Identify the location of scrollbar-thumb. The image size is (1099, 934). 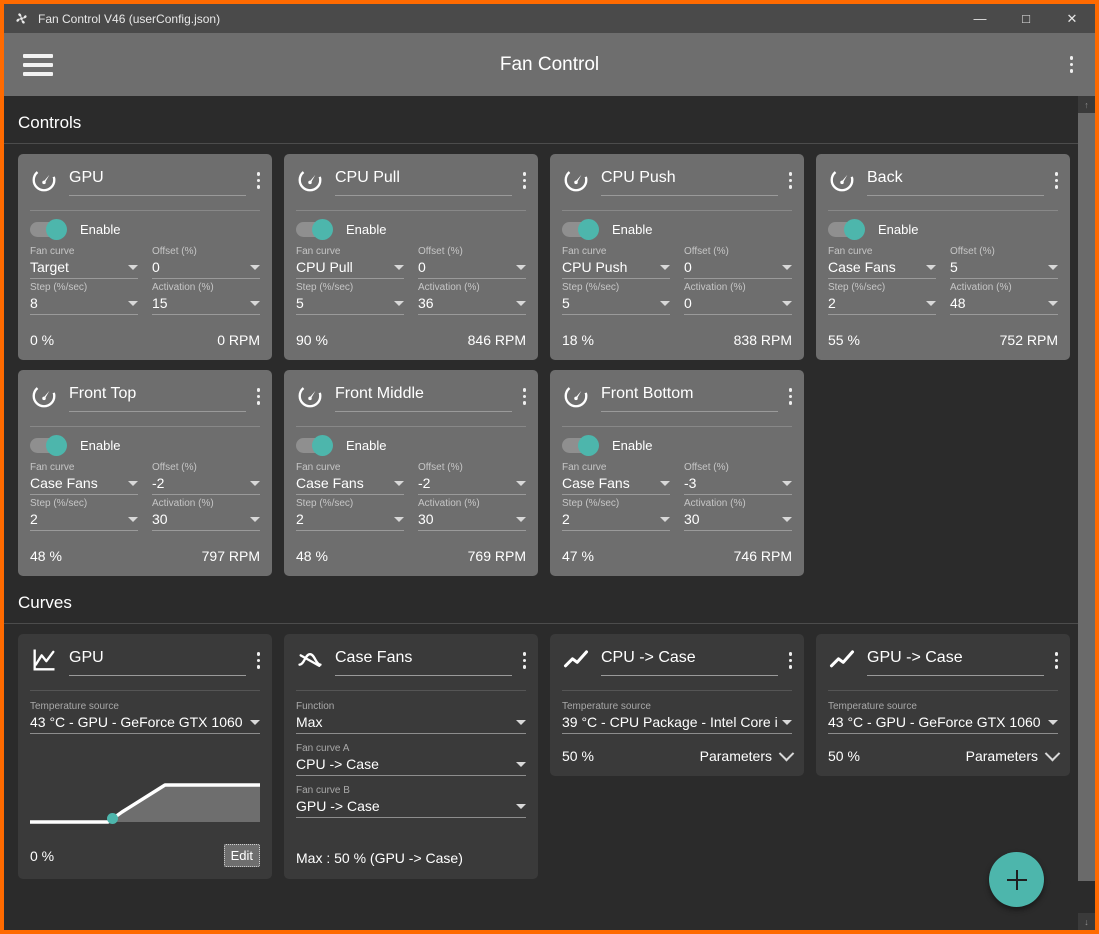
(1086, 497).